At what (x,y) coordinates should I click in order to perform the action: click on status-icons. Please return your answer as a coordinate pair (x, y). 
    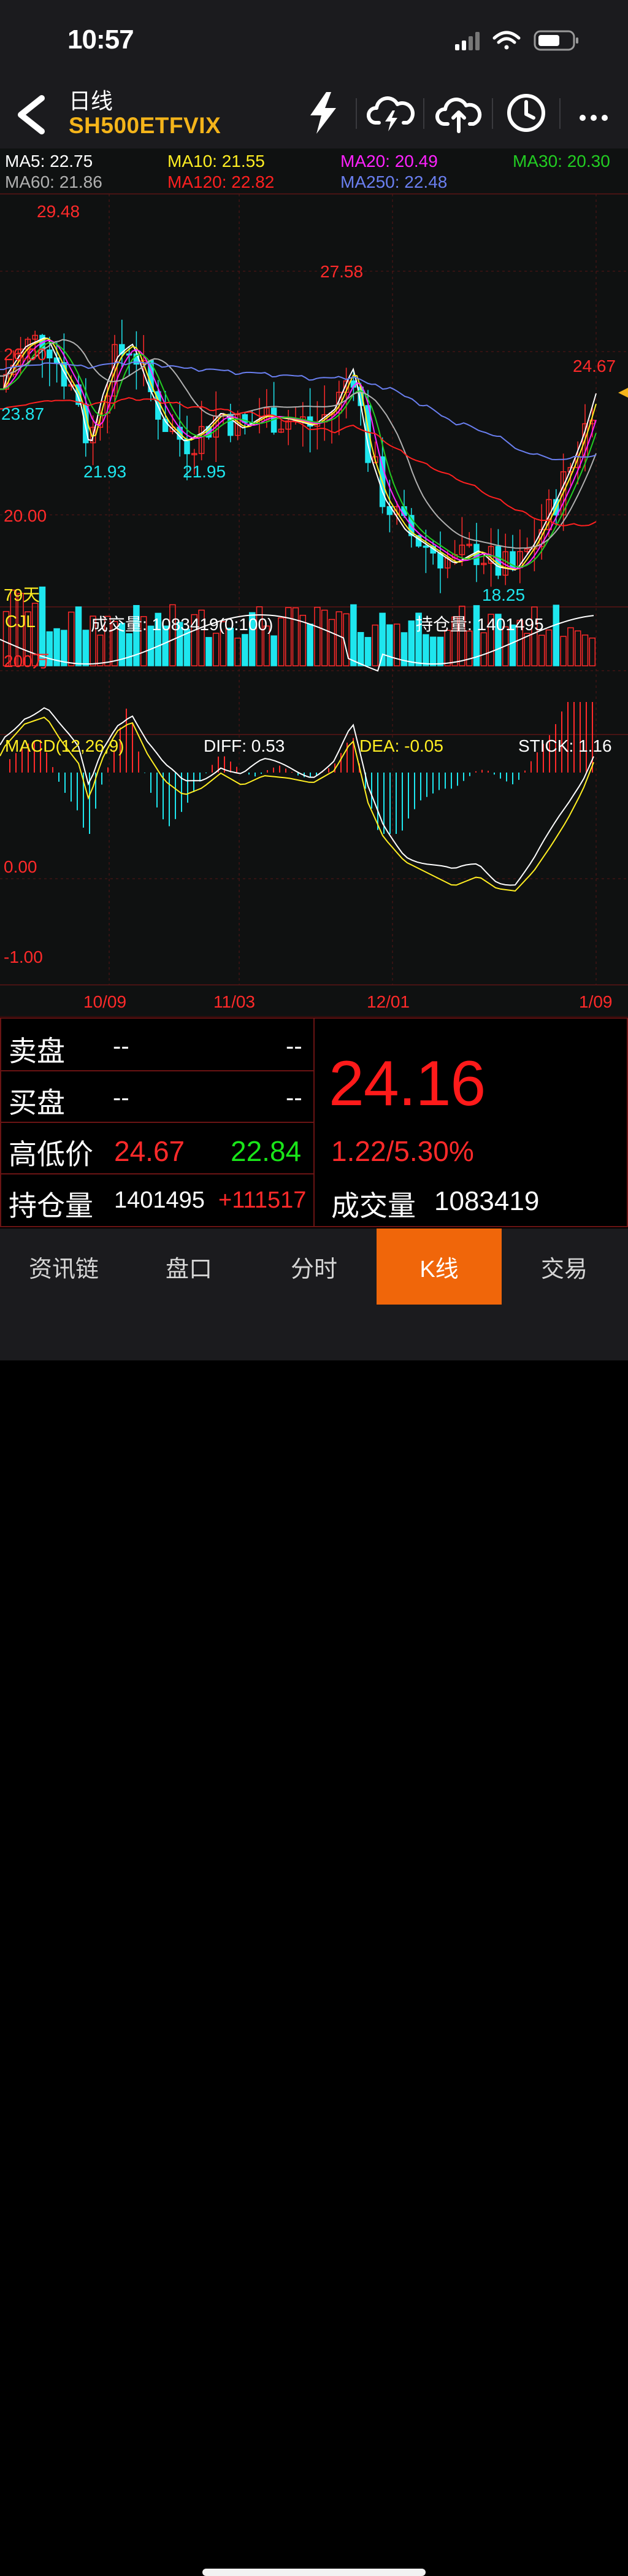
    Looking at the image, I should click on (516, 40).